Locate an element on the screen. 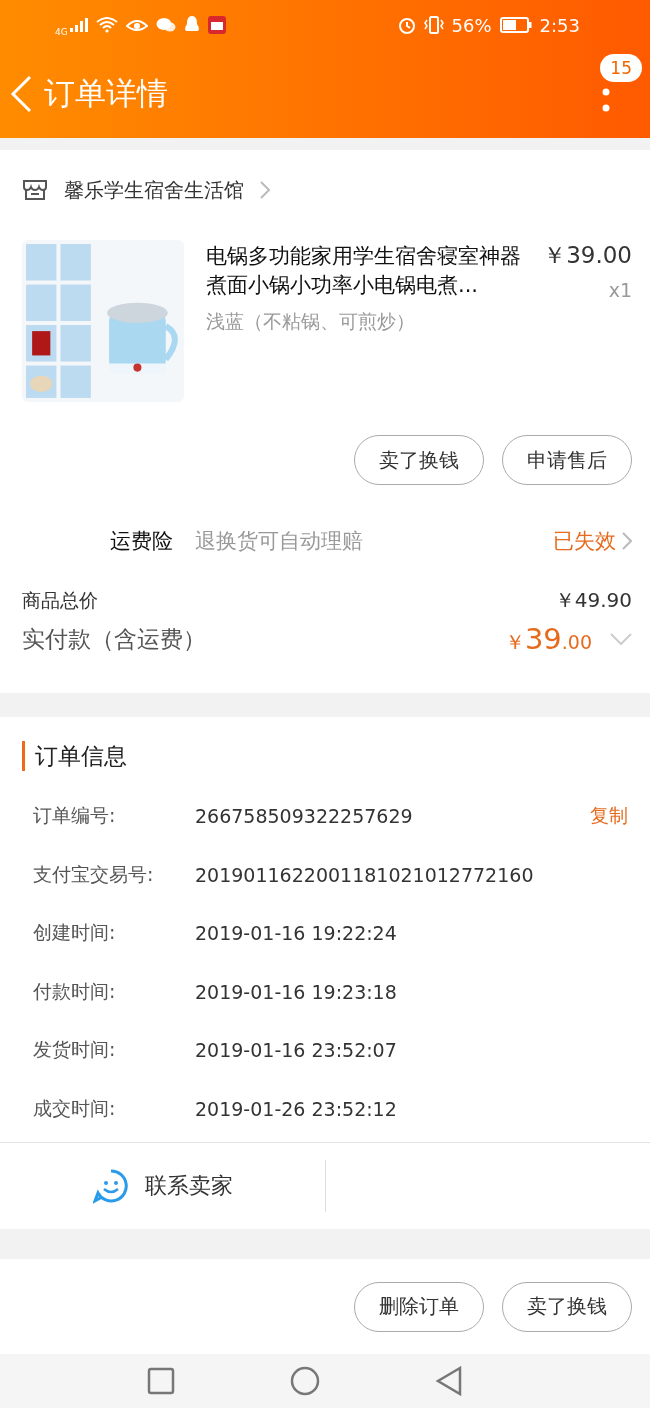  smiley-chat-icon is located at coordinates (110, 1186).